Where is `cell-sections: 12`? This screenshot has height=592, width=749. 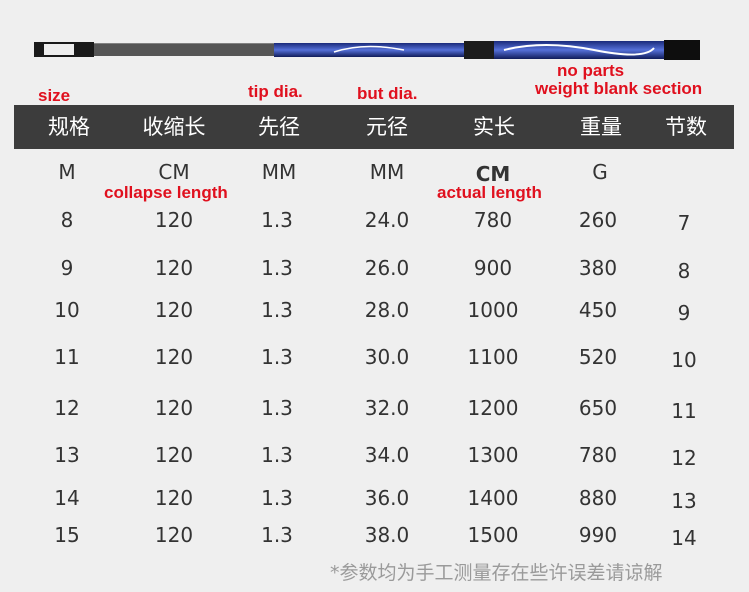
cell-sections: 12 is located at coordinates (684, 458).